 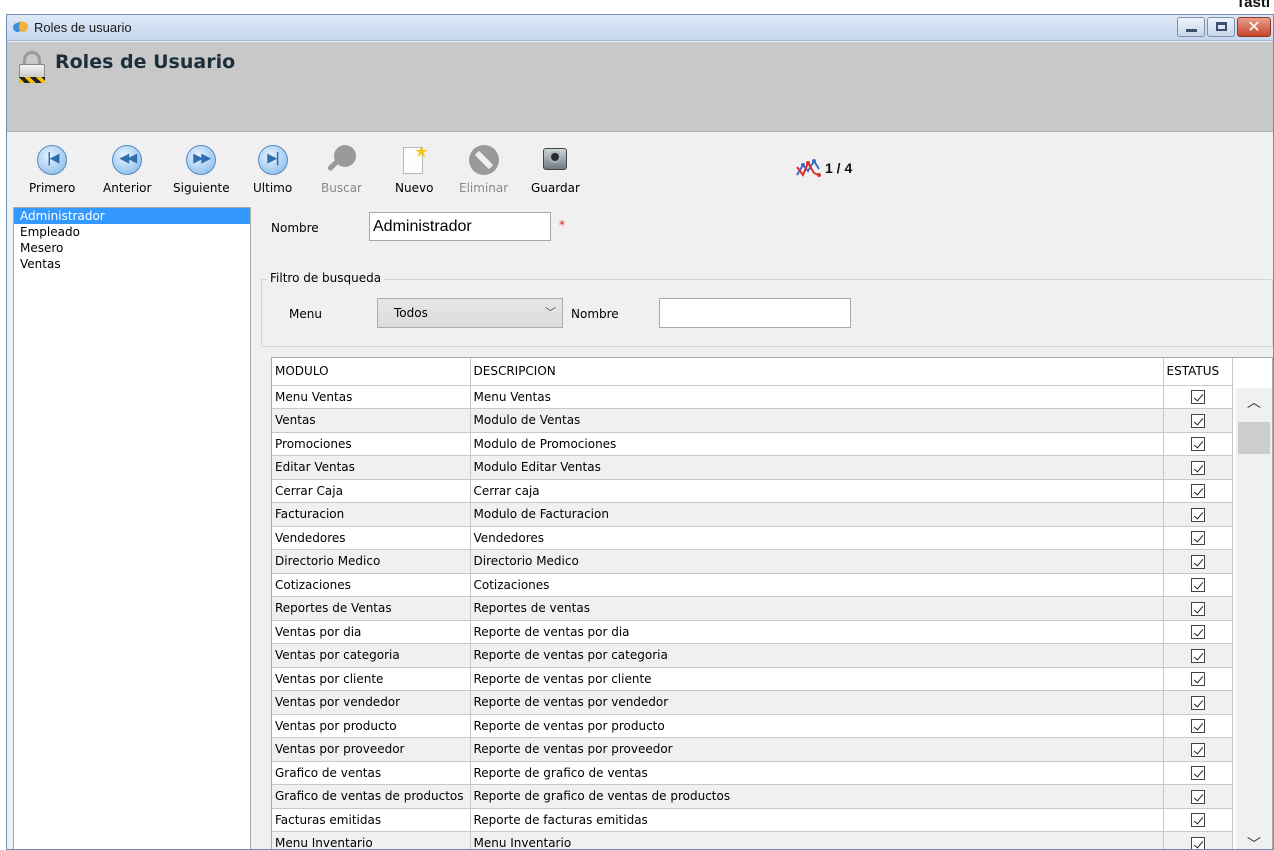 What do you see at coordinates (273, 188) in the screenshot?
I see `ultimo-label: Ultimo` at bounding box center [273, 188].